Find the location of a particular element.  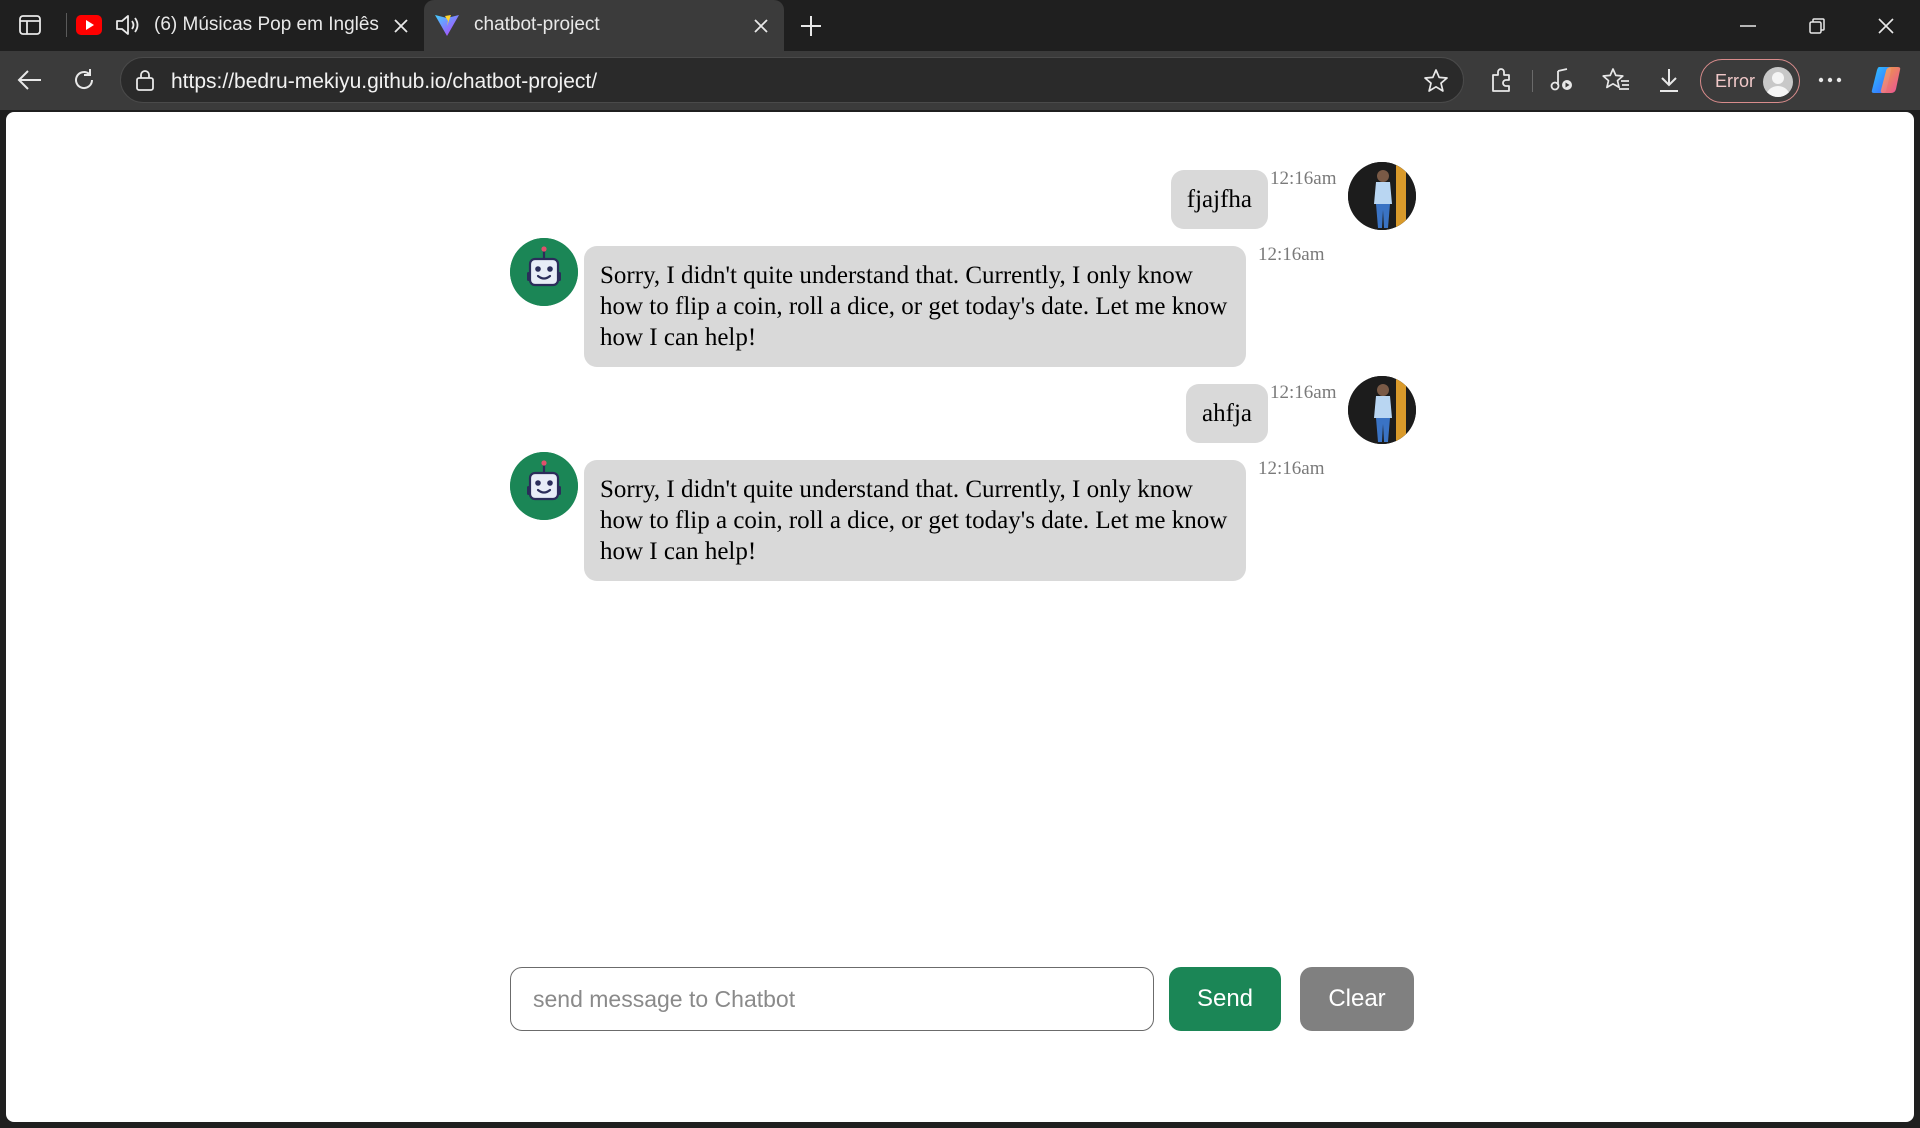

close-window-icon is located at coordinates (1885, 25).